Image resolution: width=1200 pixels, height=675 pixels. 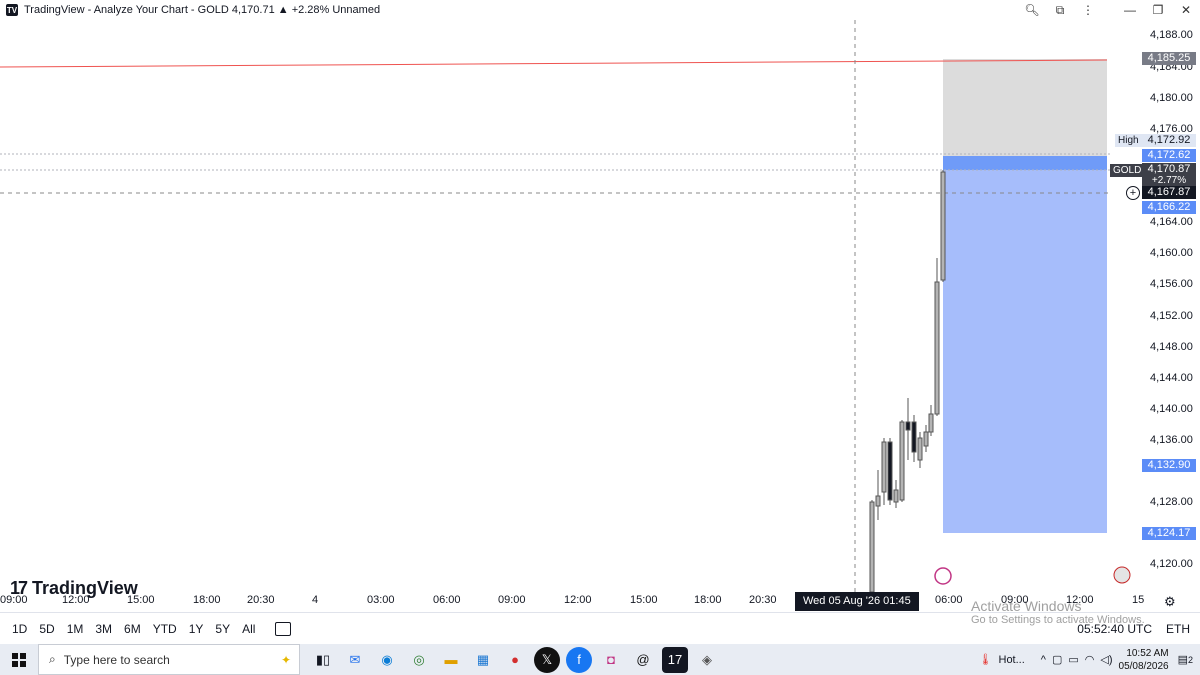 I want to click on settings-gear-icon: ⚙, so click(x=1170, y=602).